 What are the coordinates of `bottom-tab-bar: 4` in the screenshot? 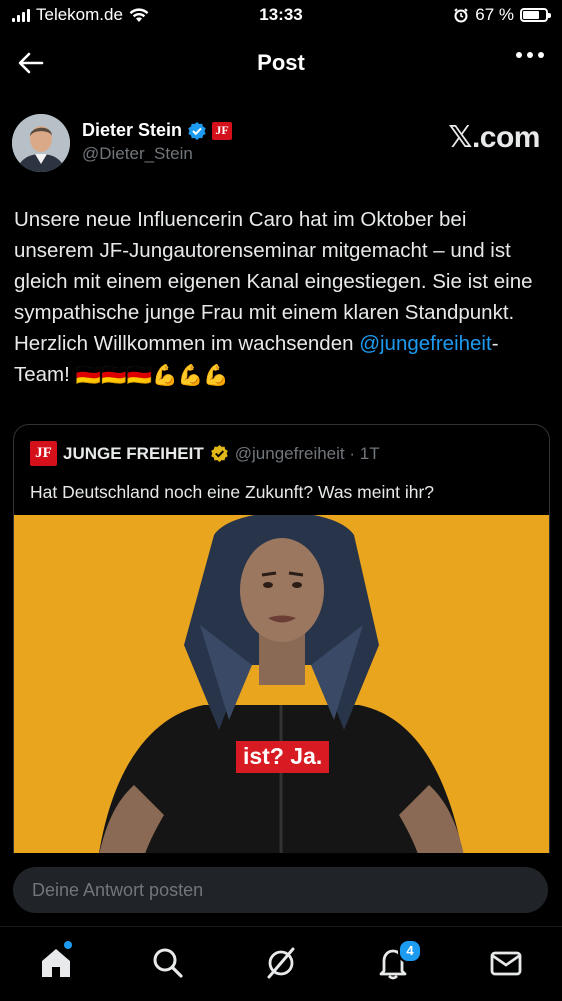 It's located at (281, 963).